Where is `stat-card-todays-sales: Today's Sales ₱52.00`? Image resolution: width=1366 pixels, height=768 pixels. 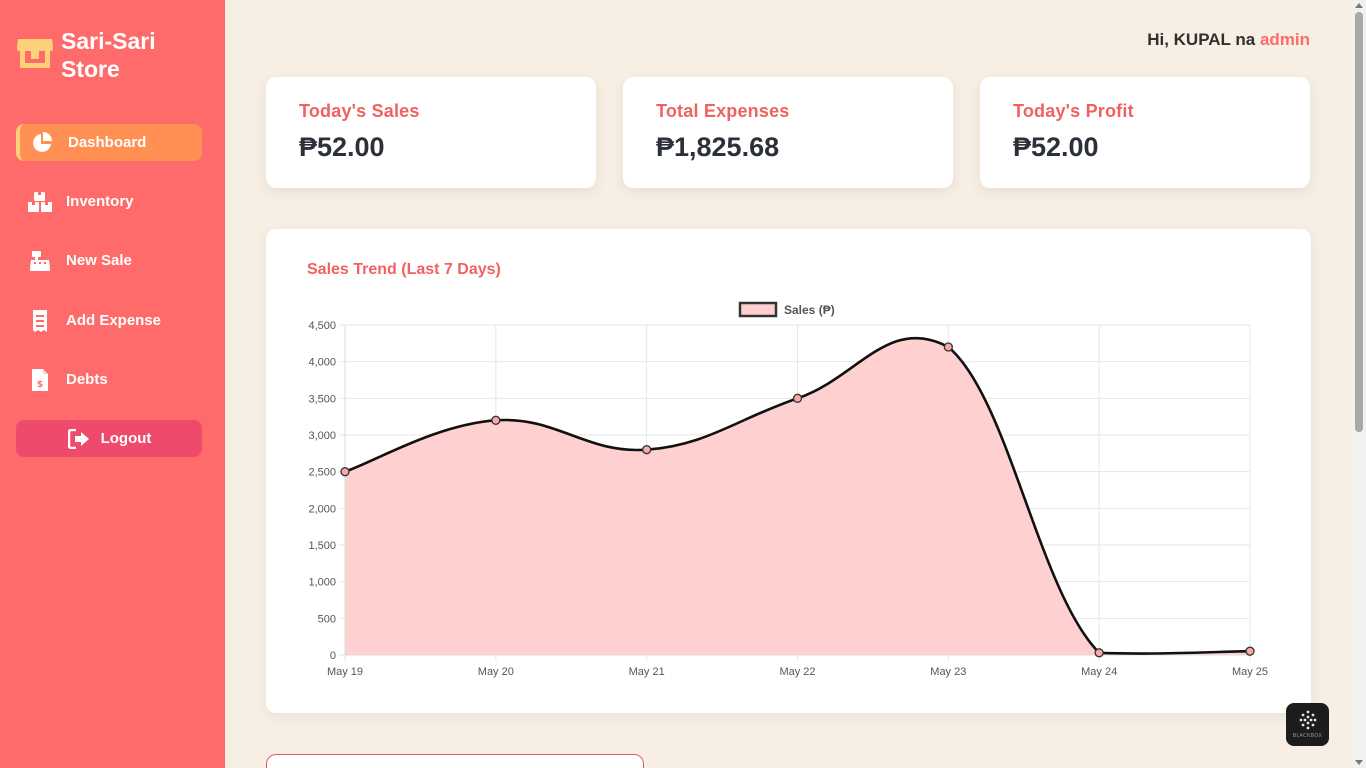 stat-card-todays-sales: Today's Sales ₱52.00 is located at coordinates (431, 132).